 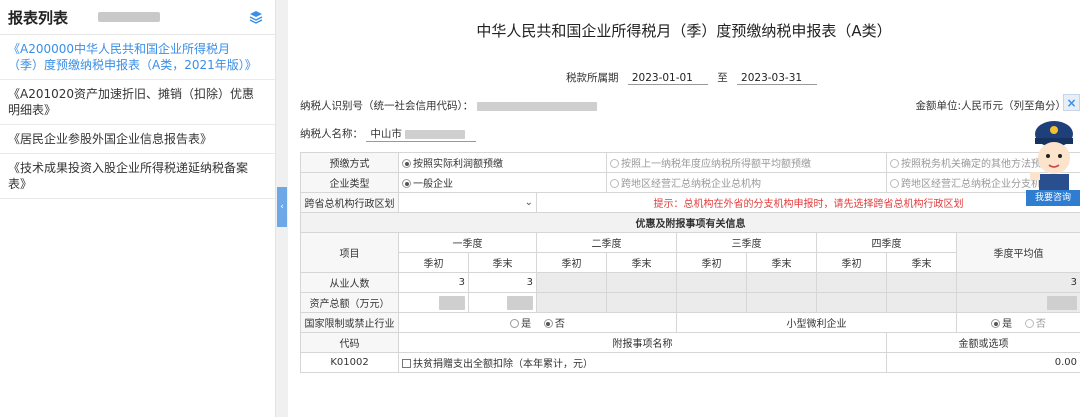 What do you see at coordinates (1053, 198) in the screenshot?
I see `consult-button: 我要咨询` at bounding box center [1053, 198].